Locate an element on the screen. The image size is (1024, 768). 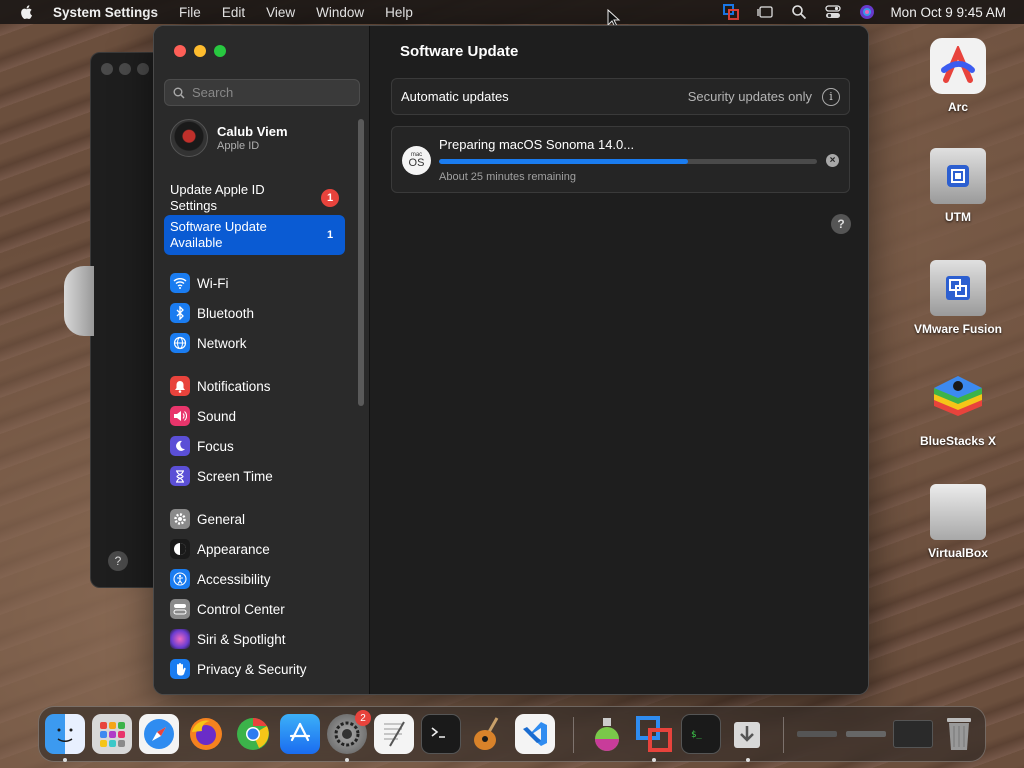
sidebar-item-wifi: Wi-Fi is located at coordinates (199, 283).